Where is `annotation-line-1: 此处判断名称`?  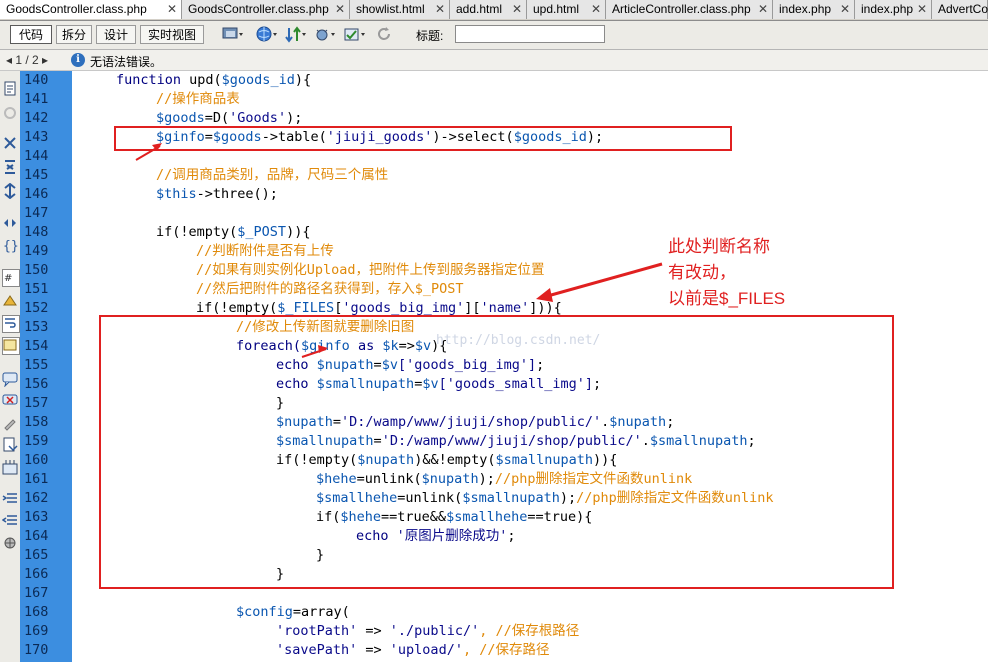 annotation-line-1: 此处判断名称 is located at coordinates (719, 246).